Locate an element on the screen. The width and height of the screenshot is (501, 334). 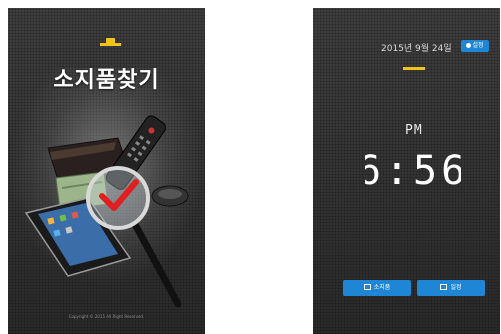
schedule-button: 일정 is located at coordinates (451, 288).